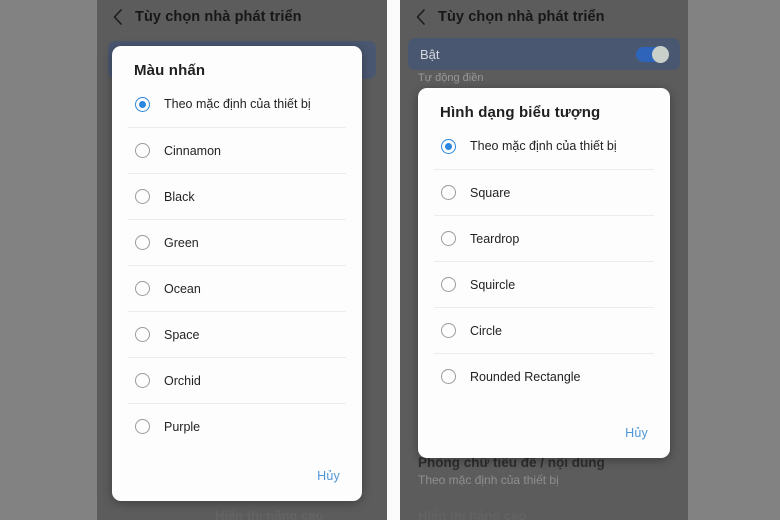 This screenshot has width=780, height=520. Describe the element at coordinates (237, 426) in the screenshot. I see `radio-option-row: Purple` at that location.